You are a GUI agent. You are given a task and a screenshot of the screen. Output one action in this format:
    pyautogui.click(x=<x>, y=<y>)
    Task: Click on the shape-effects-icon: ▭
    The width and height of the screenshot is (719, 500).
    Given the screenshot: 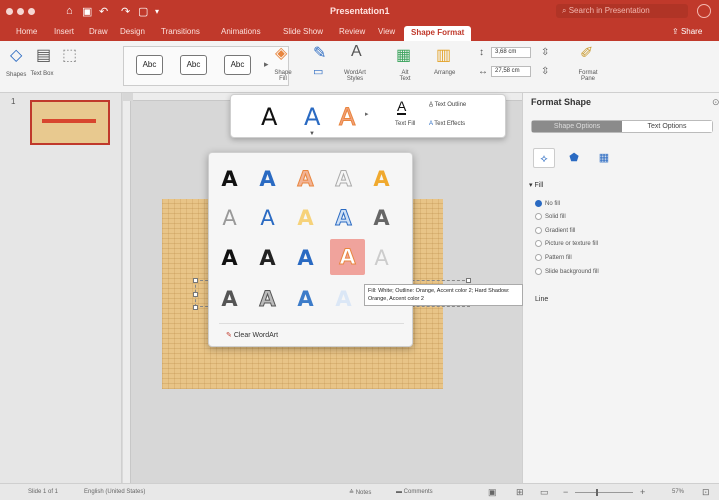 What is the action you would take?
    pyautogui.click(x=318, y=71)
    